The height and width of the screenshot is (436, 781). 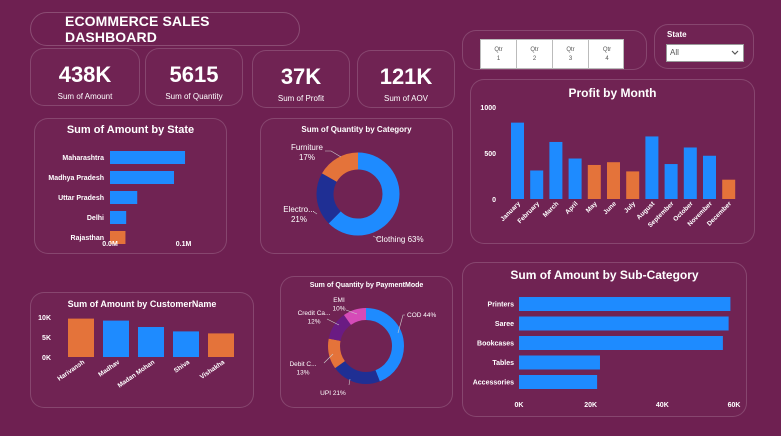 I want to click on kpi-card-amount: 438K Sum of Amount, so click(x=85, y=77).